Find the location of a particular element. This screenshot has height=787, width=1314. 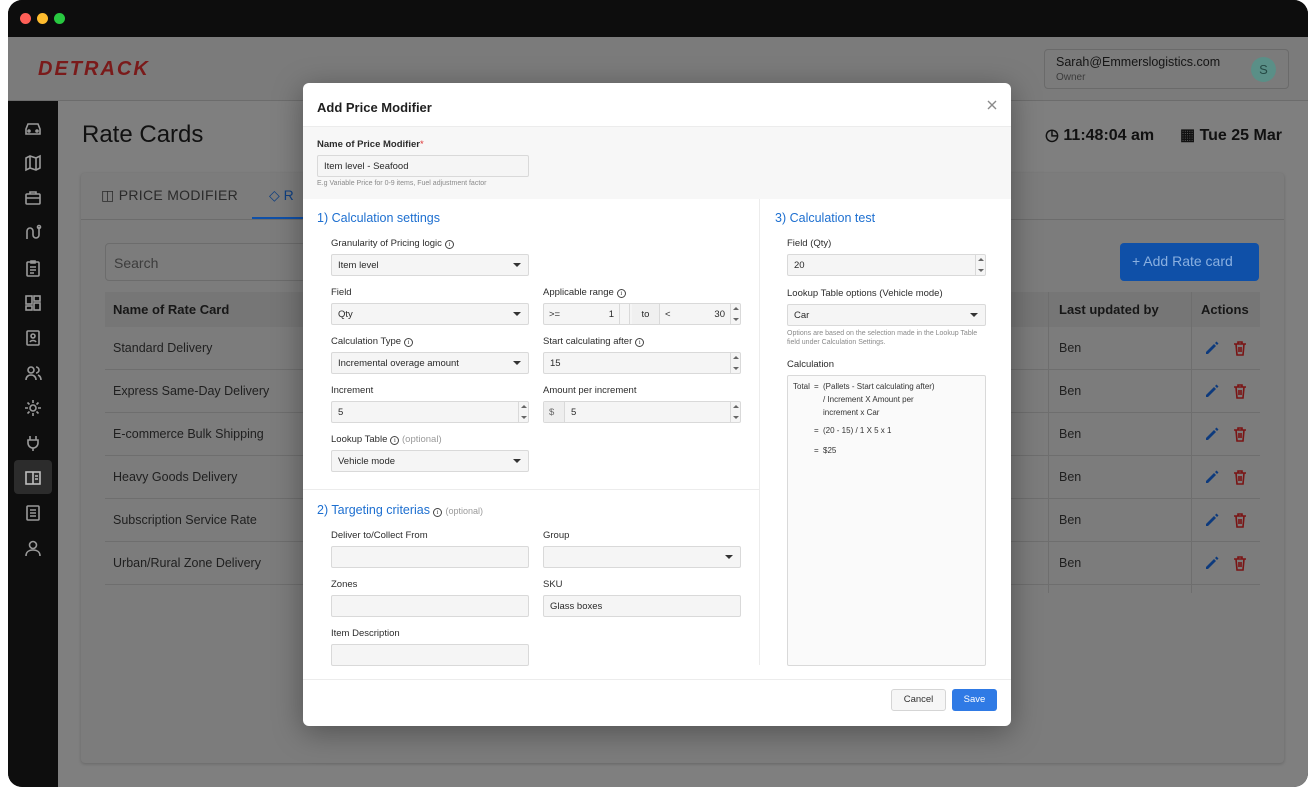

user-menu: Sarah@Emmerslogistics.com Owner S is located at coordinates (1166, 69).